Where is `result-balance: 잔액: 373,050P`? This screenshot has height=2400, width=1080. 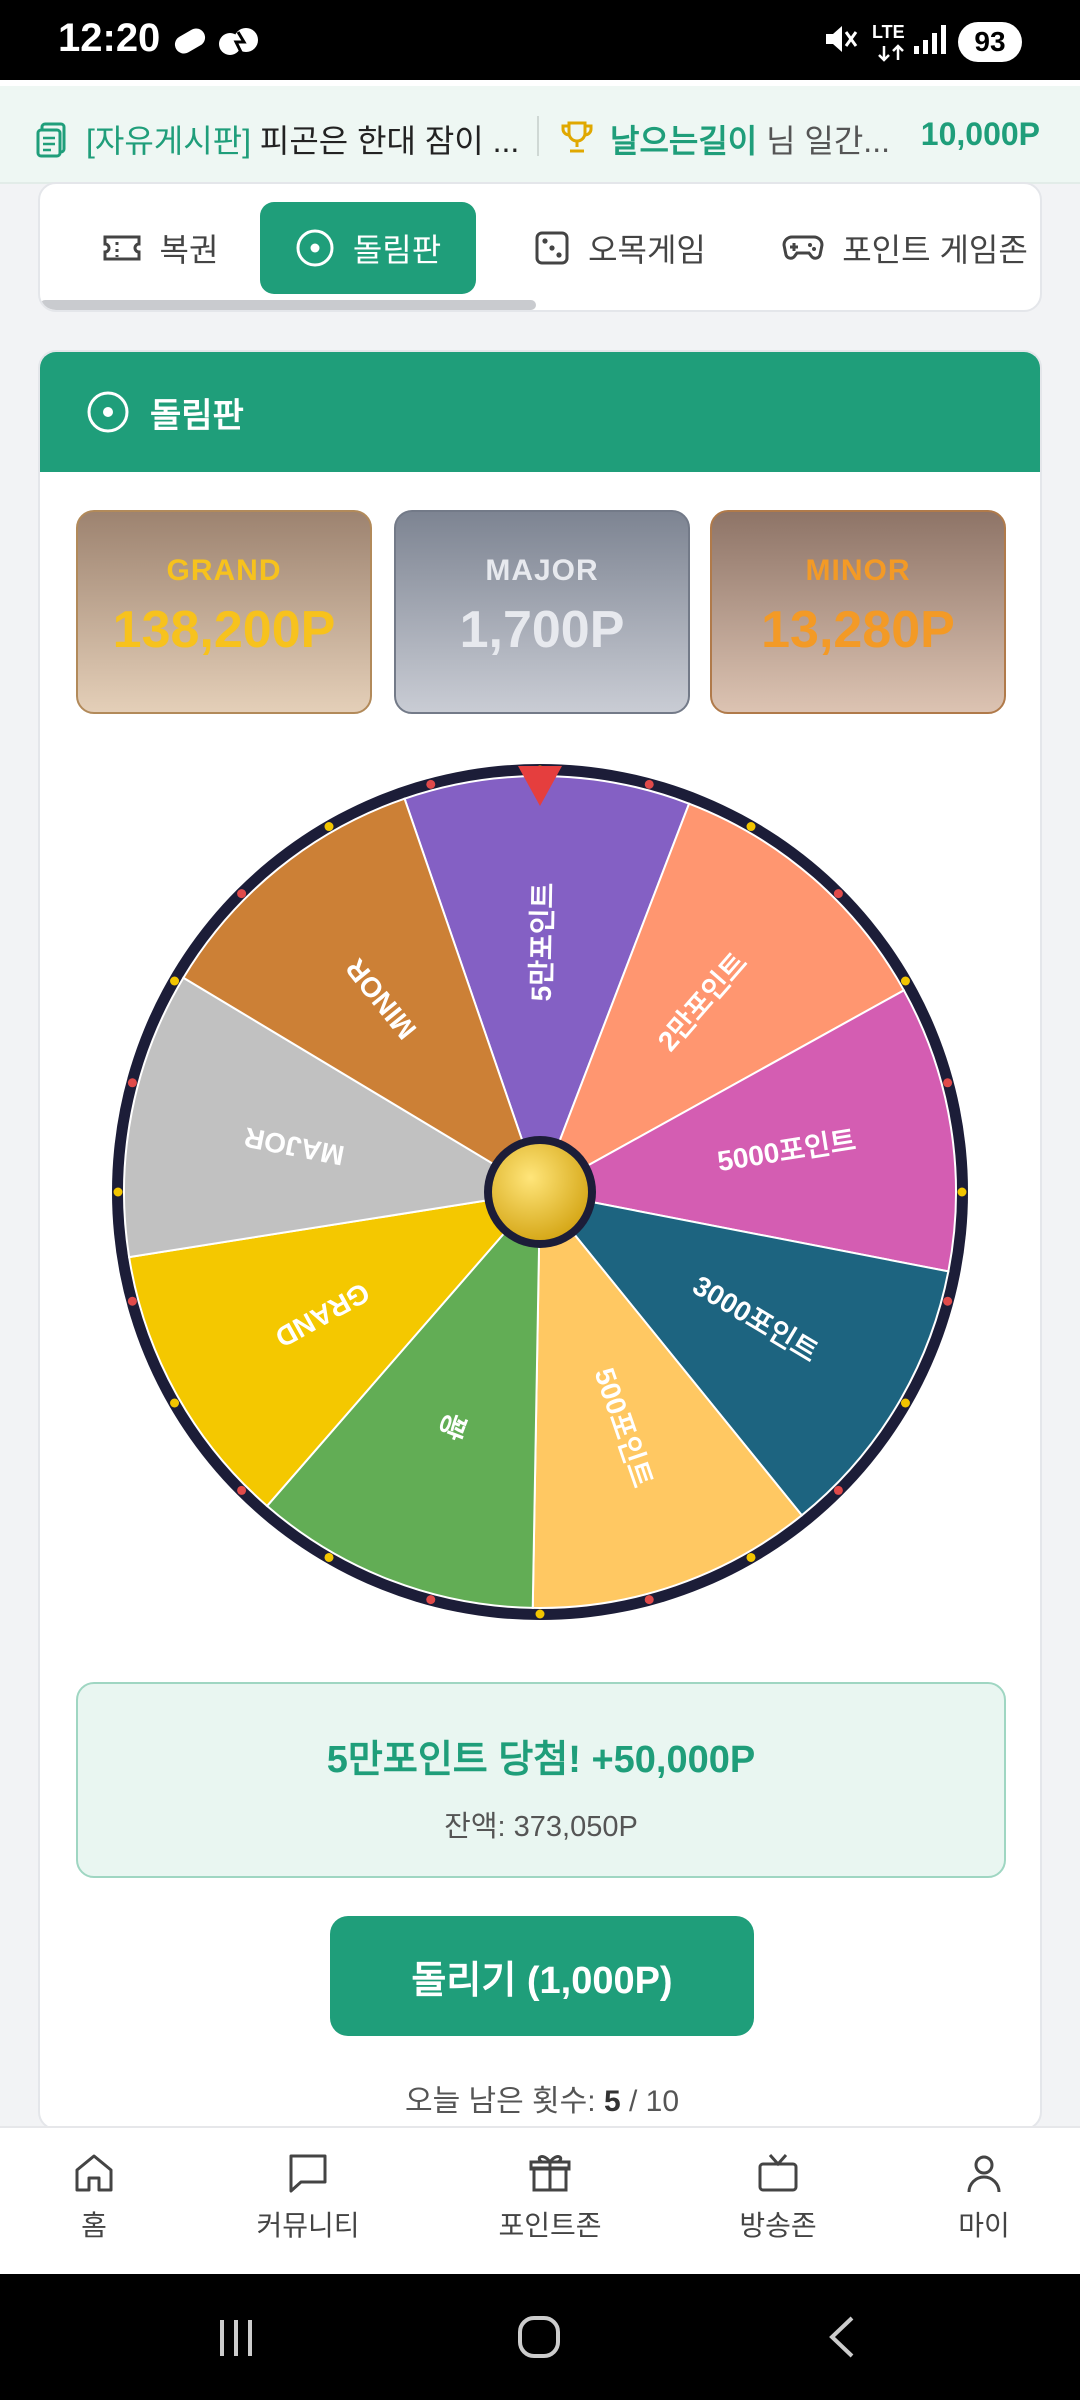
result-balance: 잔액: 373,050P is located at coordinates (541, 1827).